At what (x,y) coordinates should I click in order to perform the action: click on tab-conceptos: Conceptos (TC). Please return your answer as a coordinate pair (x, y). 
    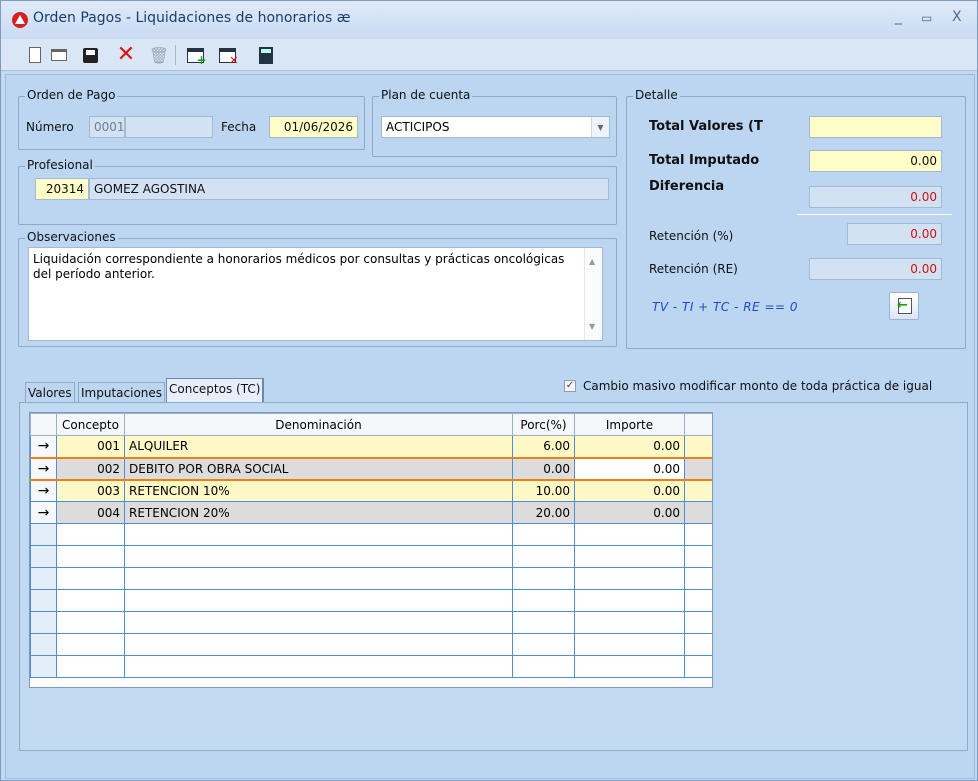
    Looking at the image, I should click on (215, 390).